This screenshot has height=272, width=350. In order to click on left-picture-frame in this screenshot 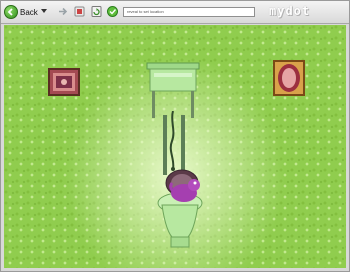, I will do `click(64, 82)`.